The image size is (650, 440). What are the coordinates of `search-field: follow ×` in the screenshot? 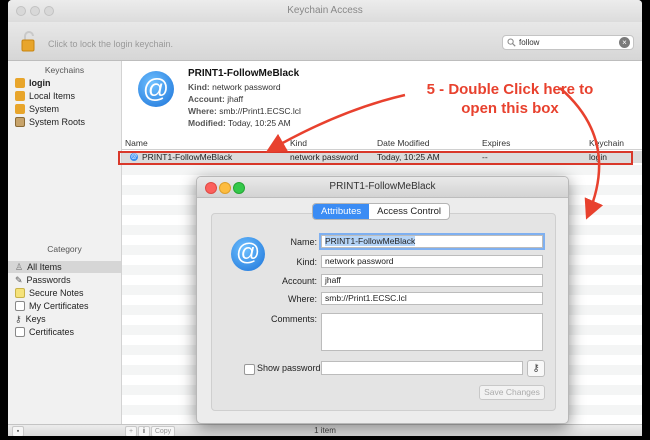 It's located at (568, 42).